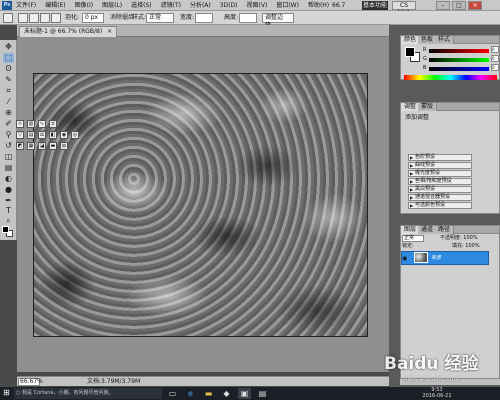  Describe the element at coordinates (93, 18) in the screenshot. I see `feather-input: 0 px` at that location.